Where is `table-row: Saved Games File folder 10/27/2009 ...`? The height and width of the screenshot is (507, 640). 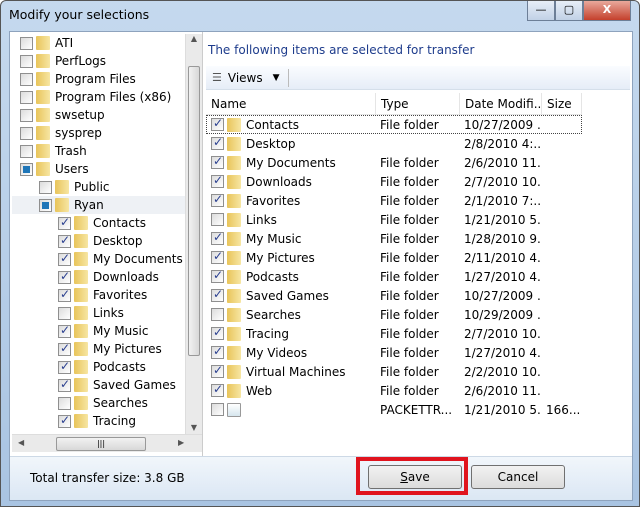 table-row: Saved Games File folder 10/27/2009 ... is located at coordinates (394, 295).